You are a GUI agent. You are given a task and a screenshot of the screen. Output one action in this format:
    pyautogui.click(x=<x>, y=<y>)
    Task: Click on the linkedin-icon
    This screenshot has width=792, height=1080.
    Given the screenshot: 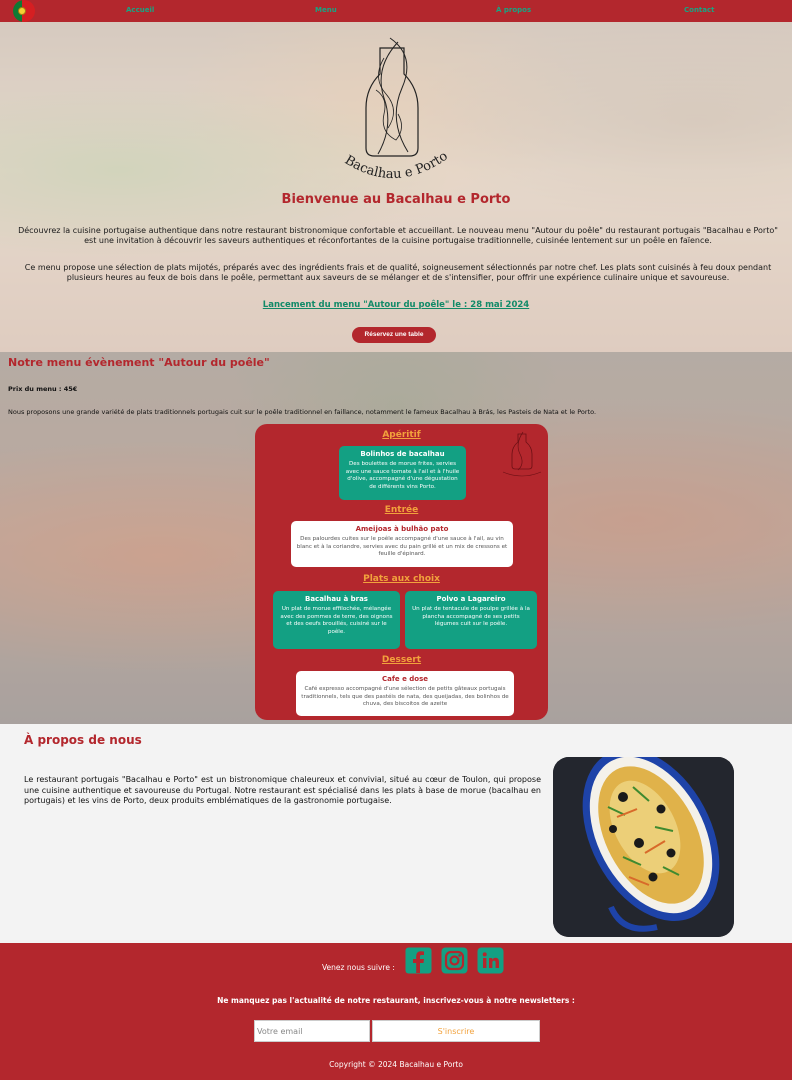 What is the action you would take?
    pyautogui.click(x=490, y=960)
    